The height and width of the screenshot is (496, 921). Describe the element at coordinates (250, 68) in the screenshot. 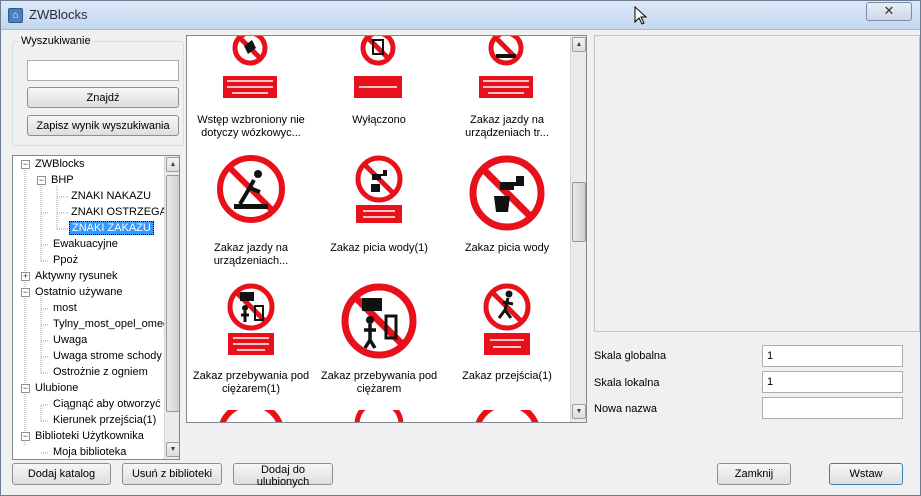

I see `no-entry-forklift-sign-icon` at that location.